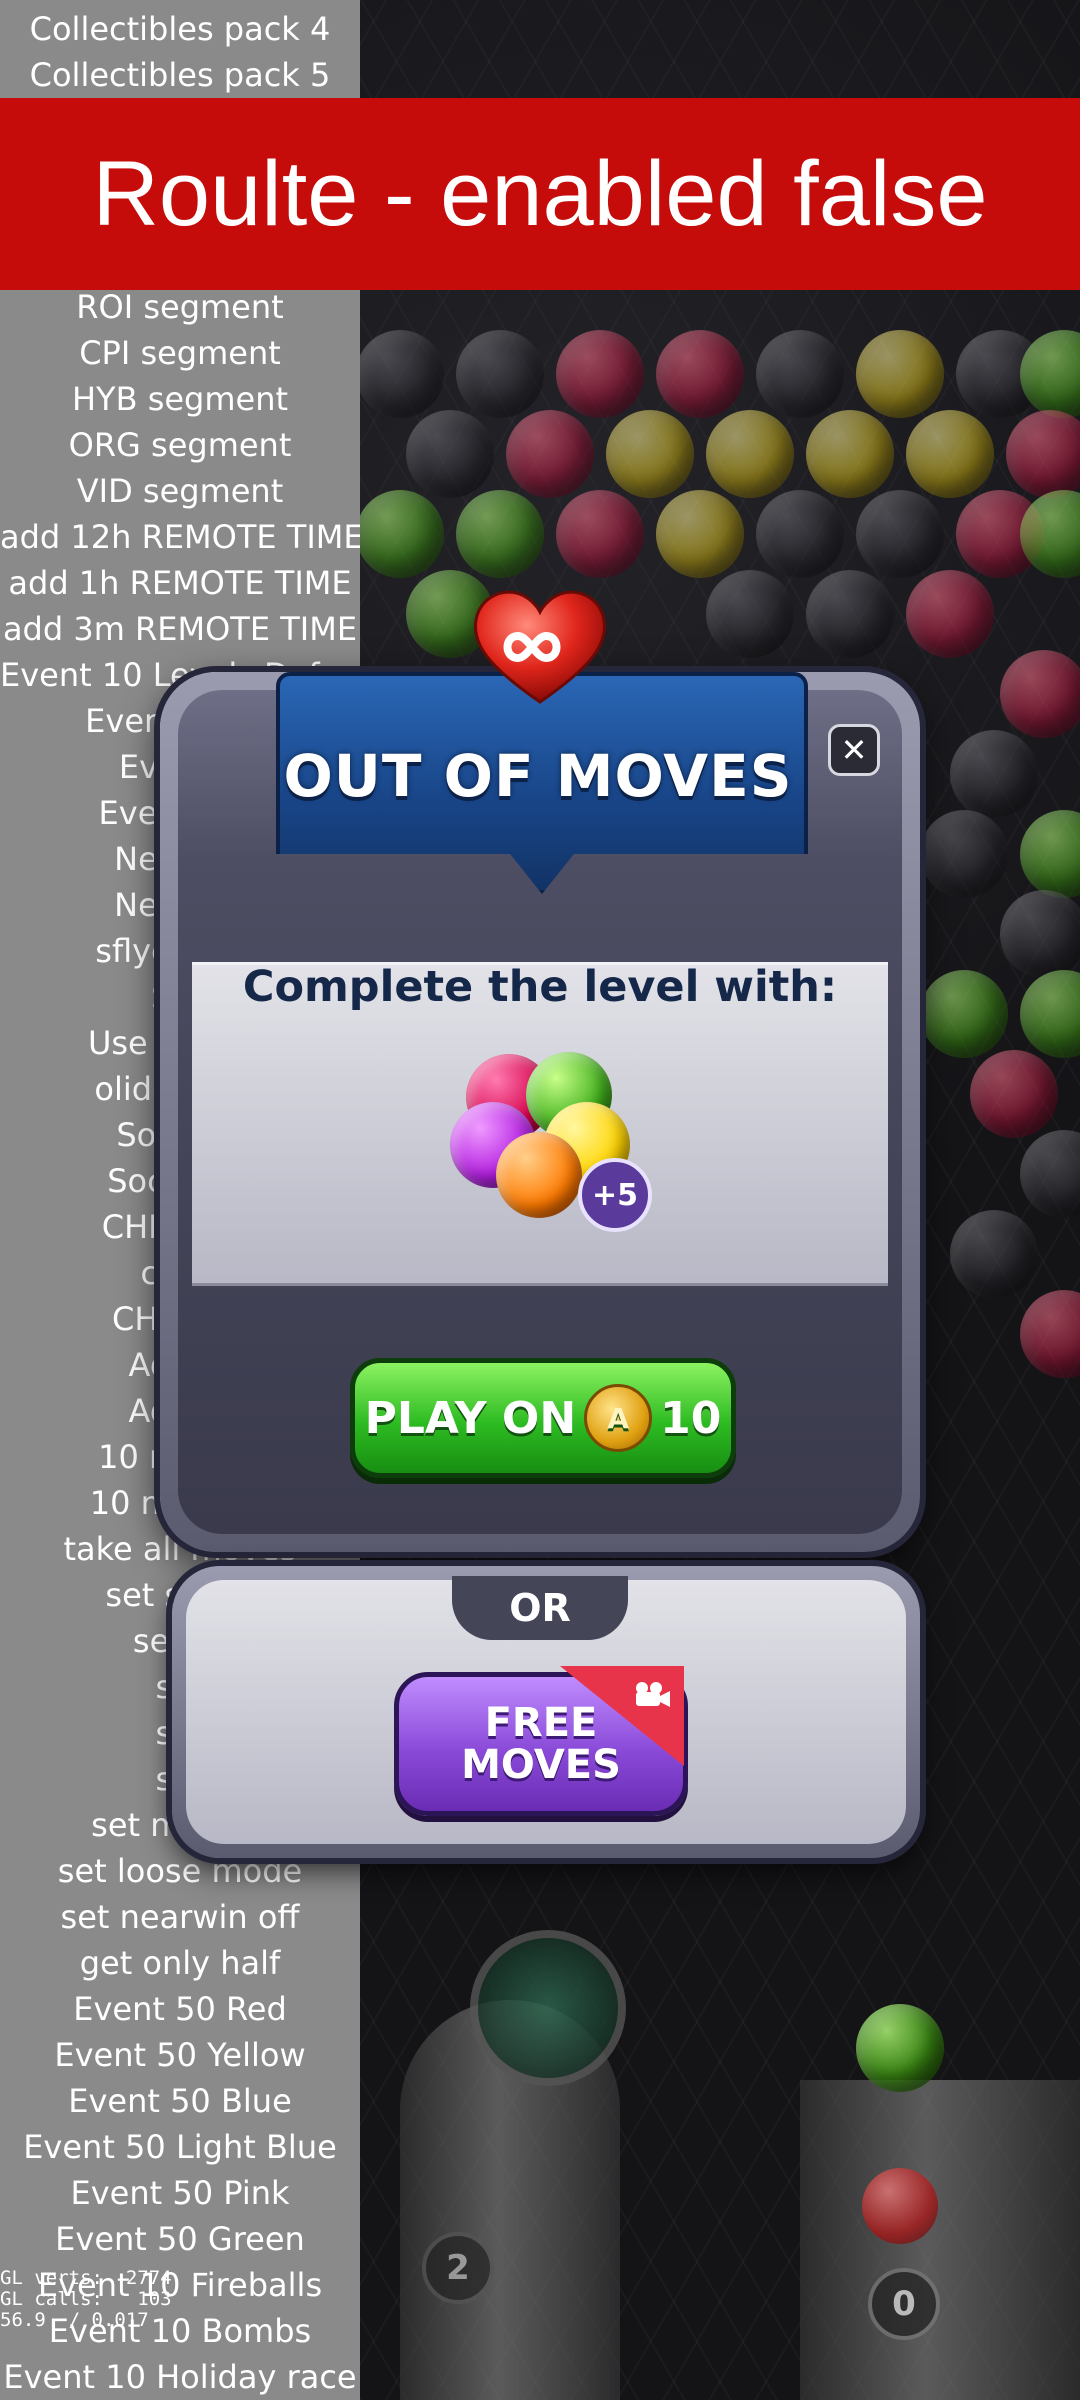 This screenshot has width=1080, height=2400. Describe the element at coordinates (180, 1963) in the screenshot. I see `debug-menu-item: get only half` at that location.